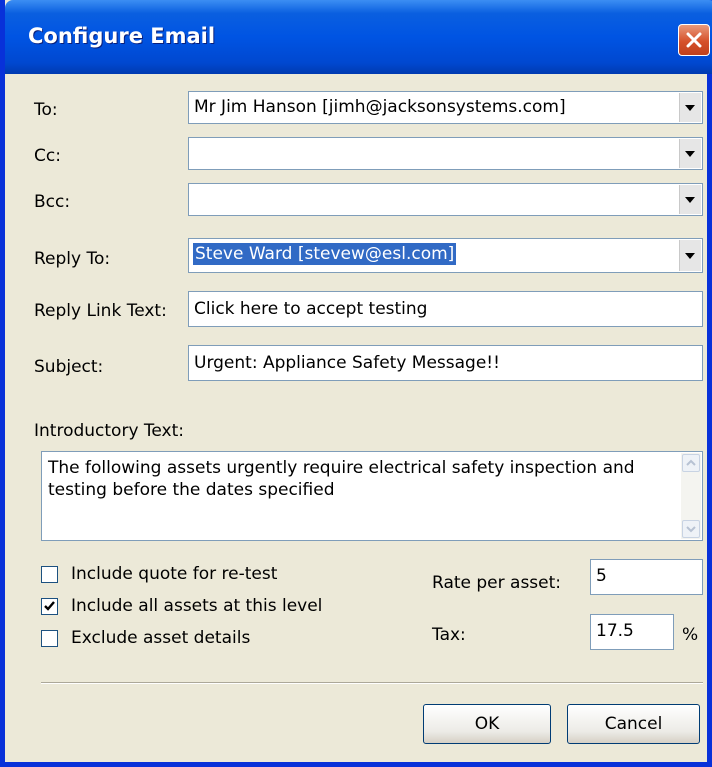  Describe the element at coordinates (49, 574) in the screenshot. I see `include-quote-checkbox` at that location.